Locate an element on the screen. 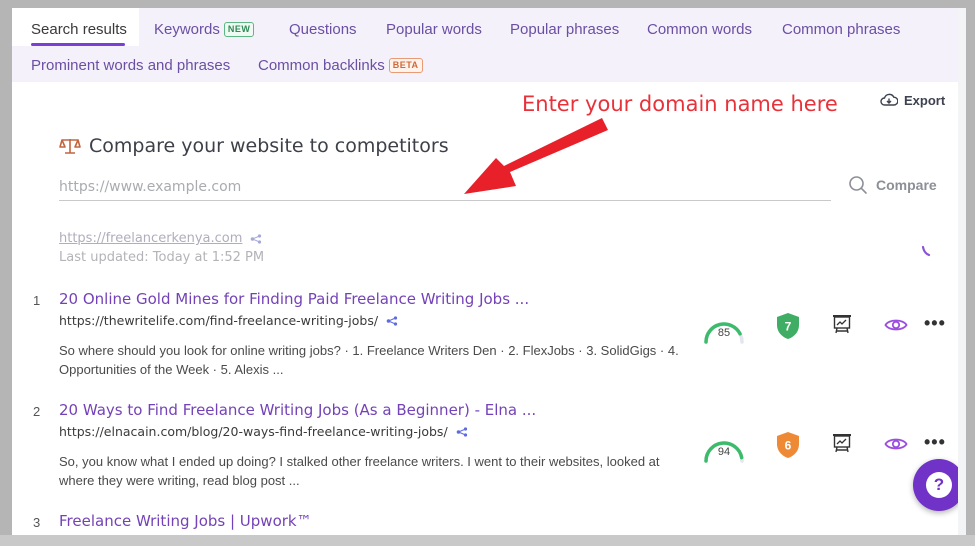 The image size is (975, 546). site-url-link: https://freelancerkenya.com is located at coordinates (160, 238).